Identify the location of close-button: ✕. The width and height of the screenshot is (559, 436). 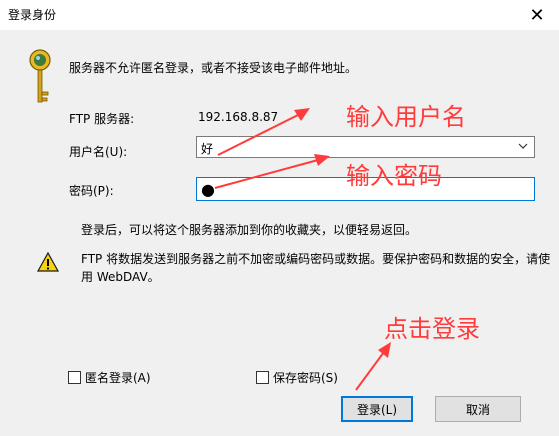
(537, 15).